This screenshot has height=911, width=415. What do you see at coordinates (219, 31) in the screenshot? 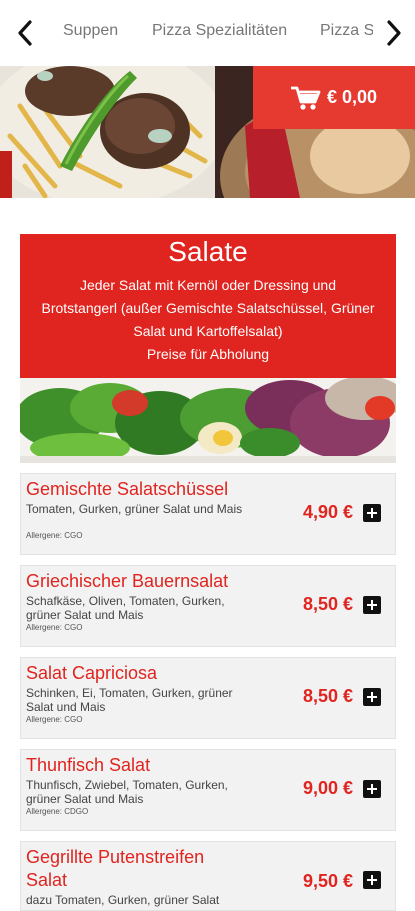
I see `tab-pizza-spezialitaeten: Pizza Spezialitäten` at bounding box center [219, 31].